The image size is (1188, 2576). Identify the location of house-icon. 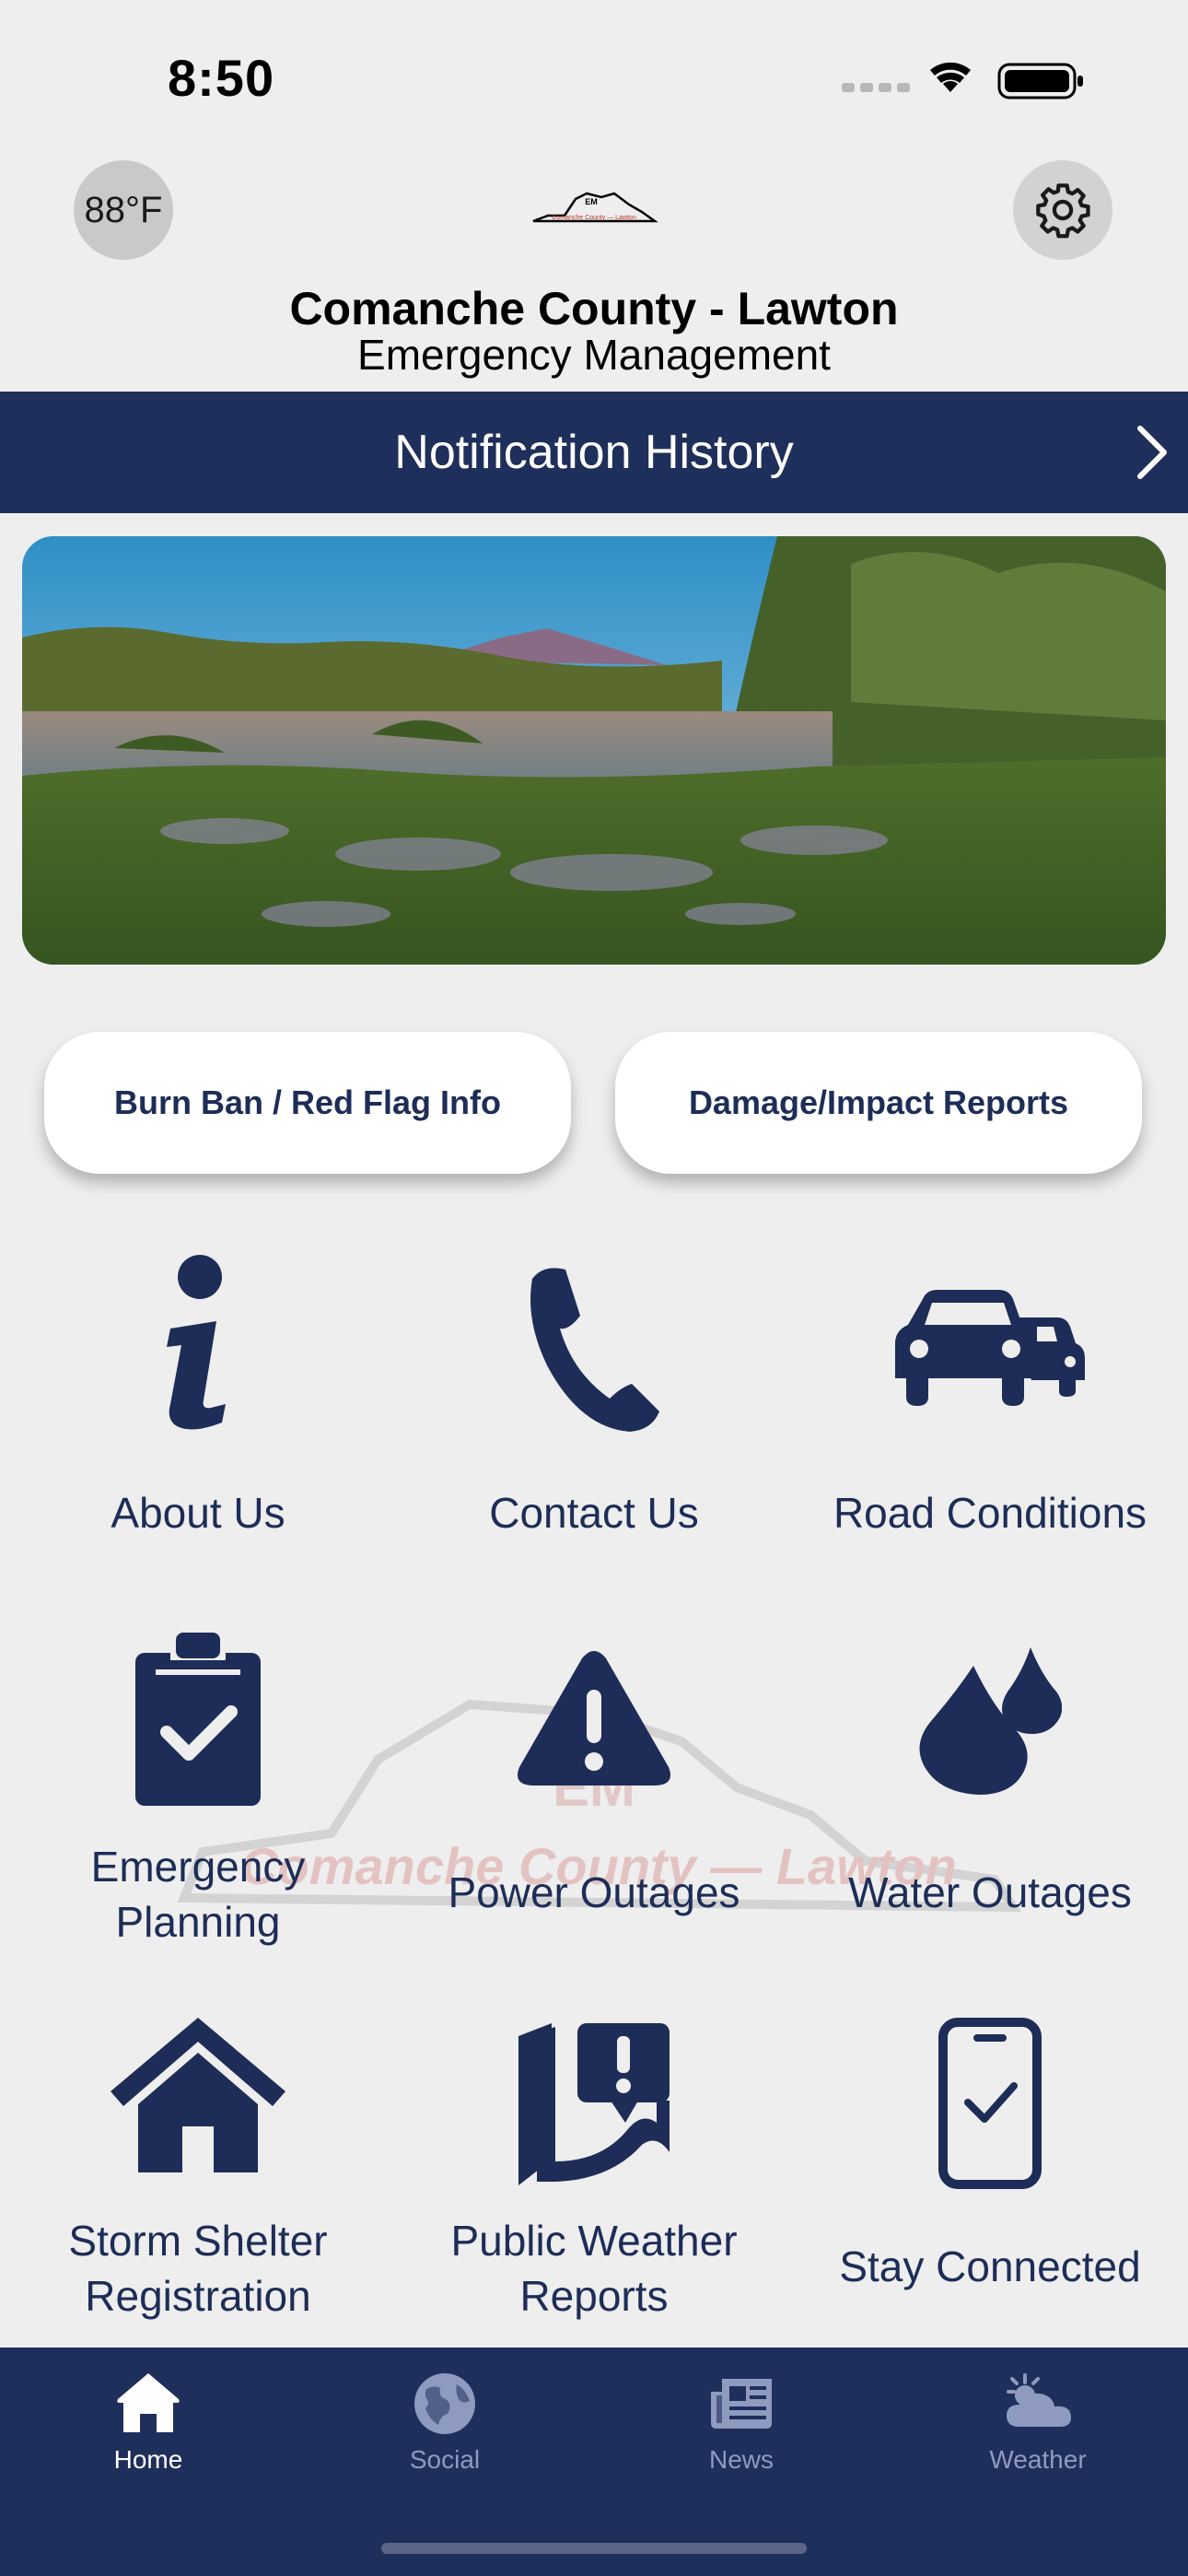
(198, 2095).